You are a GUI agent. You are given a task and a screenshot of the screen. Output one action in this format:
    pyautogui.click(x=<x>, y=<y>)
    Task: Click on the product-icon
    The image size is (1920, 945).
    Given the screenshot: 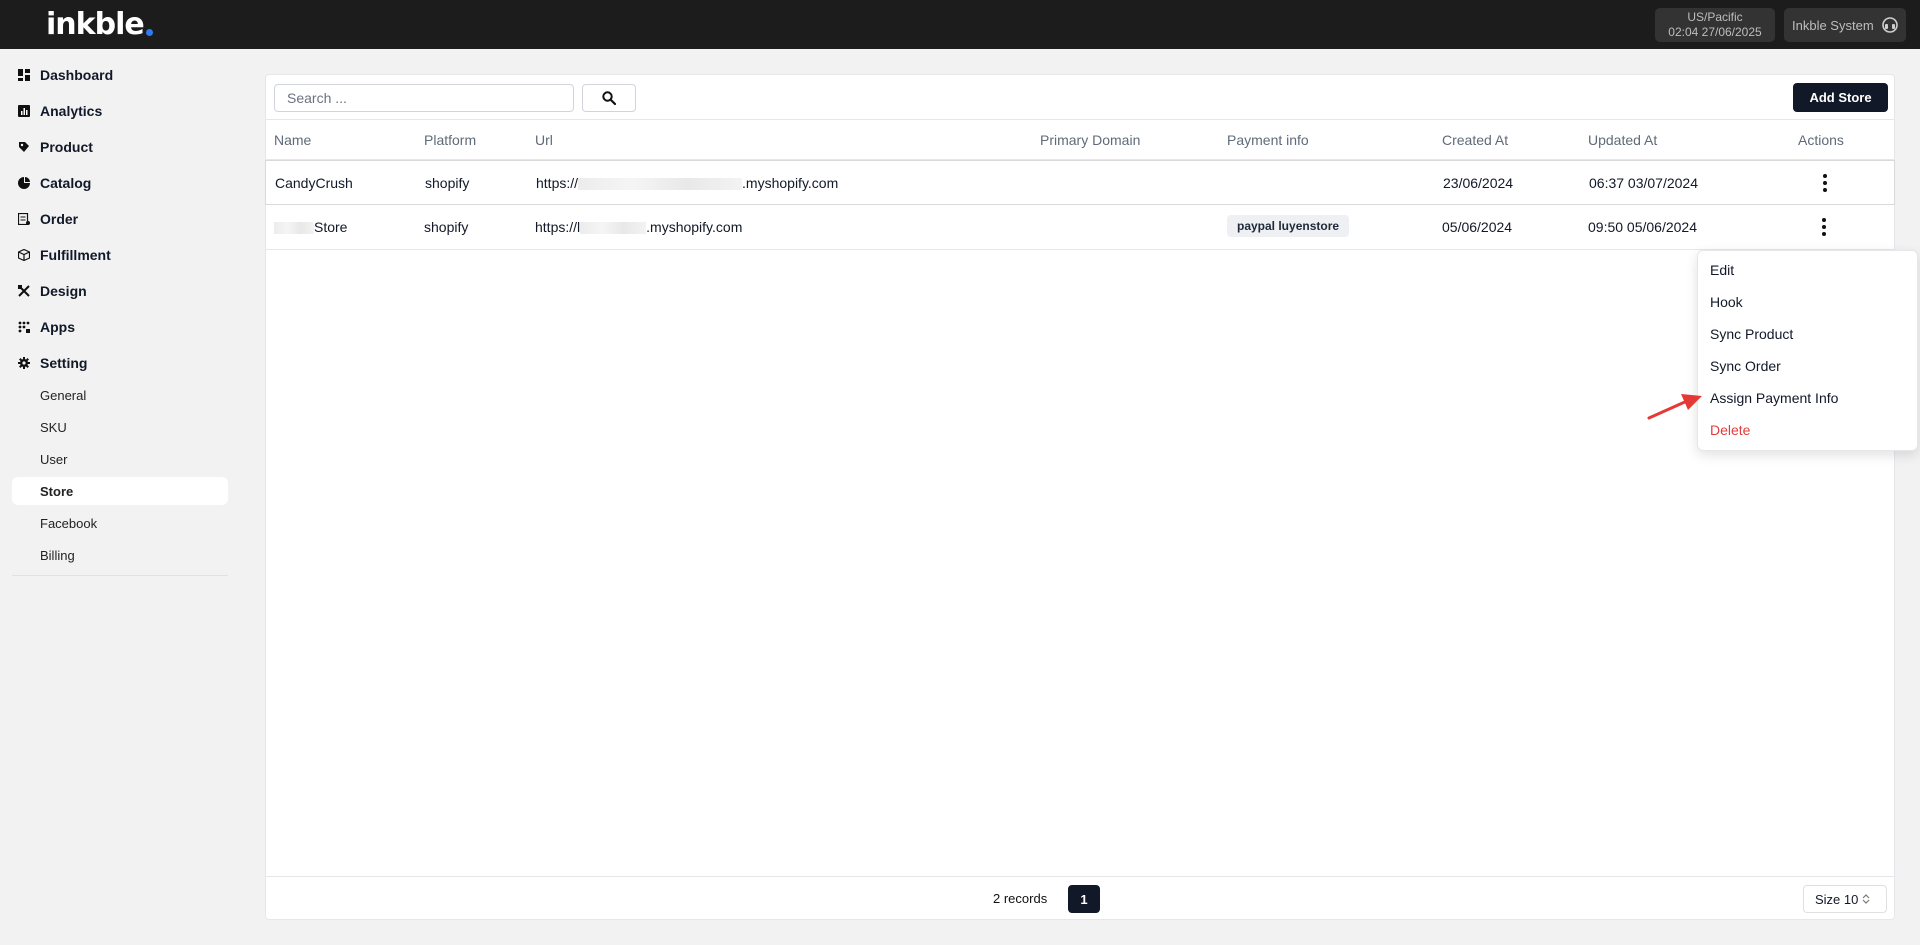 What is the action you would take?
    pyautogui.click(x=24, y=147)
    